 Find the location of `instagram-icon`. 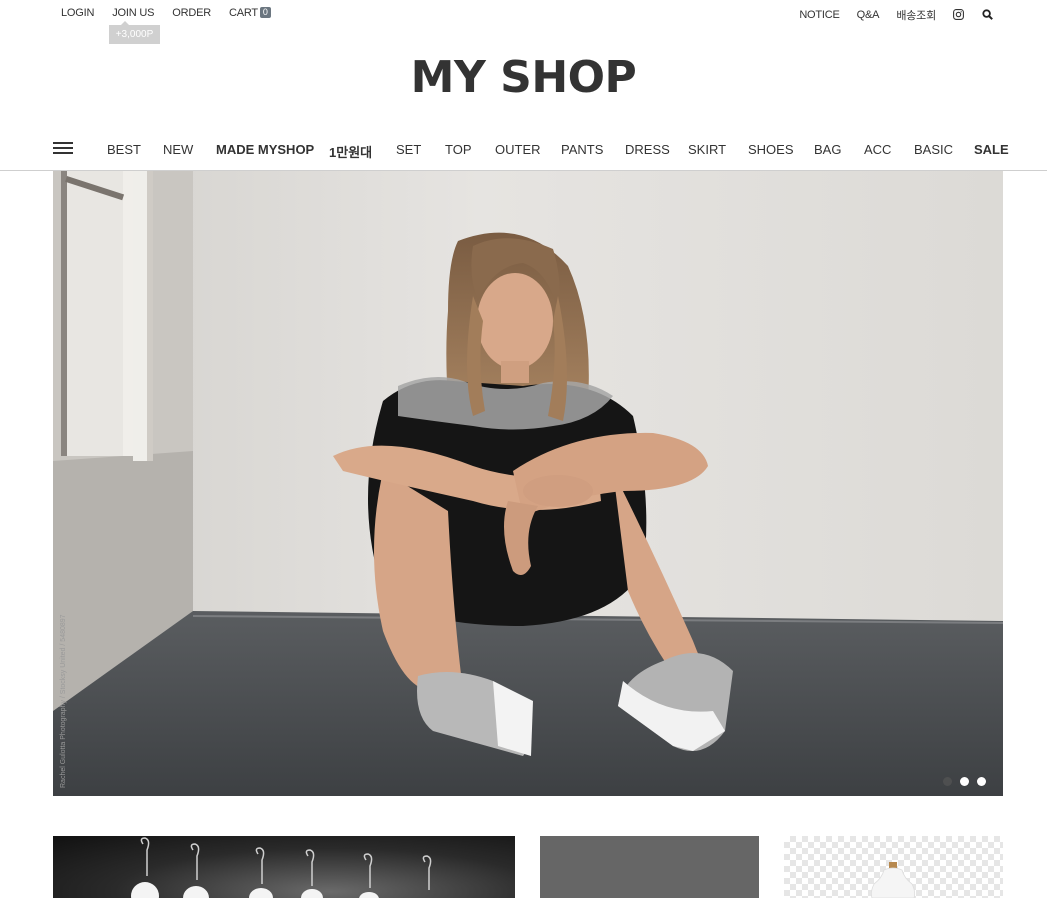

instagram-icon is located at coordinates (959, 15).